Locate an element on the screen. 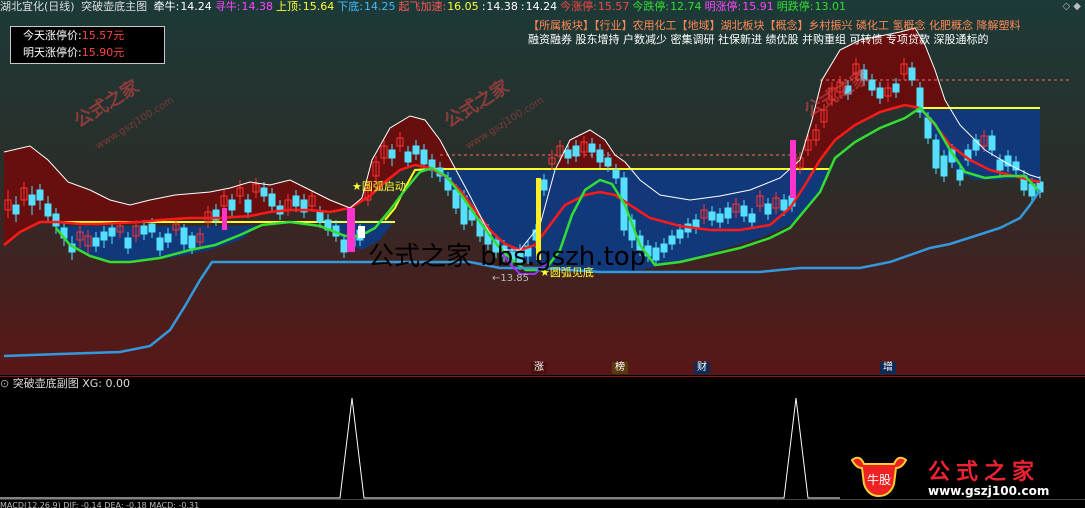  header-field-value-6: 14.24 is located at coordinates (541, 6).